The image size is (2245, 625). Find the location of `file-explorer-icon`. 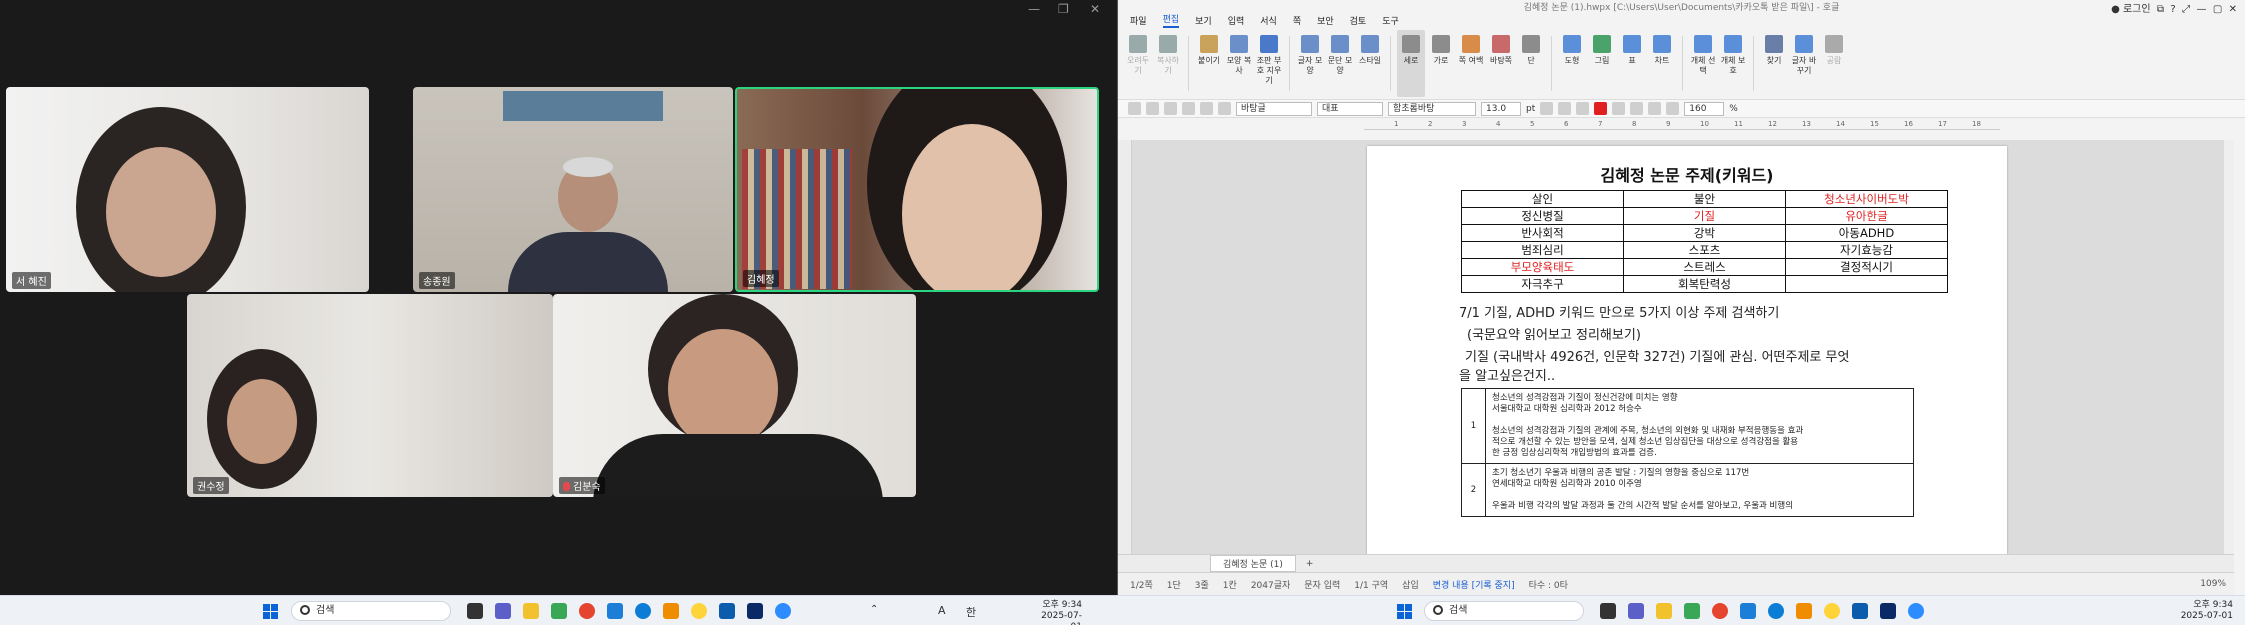

file-explorer-icon is located at coordinates (531, 611).